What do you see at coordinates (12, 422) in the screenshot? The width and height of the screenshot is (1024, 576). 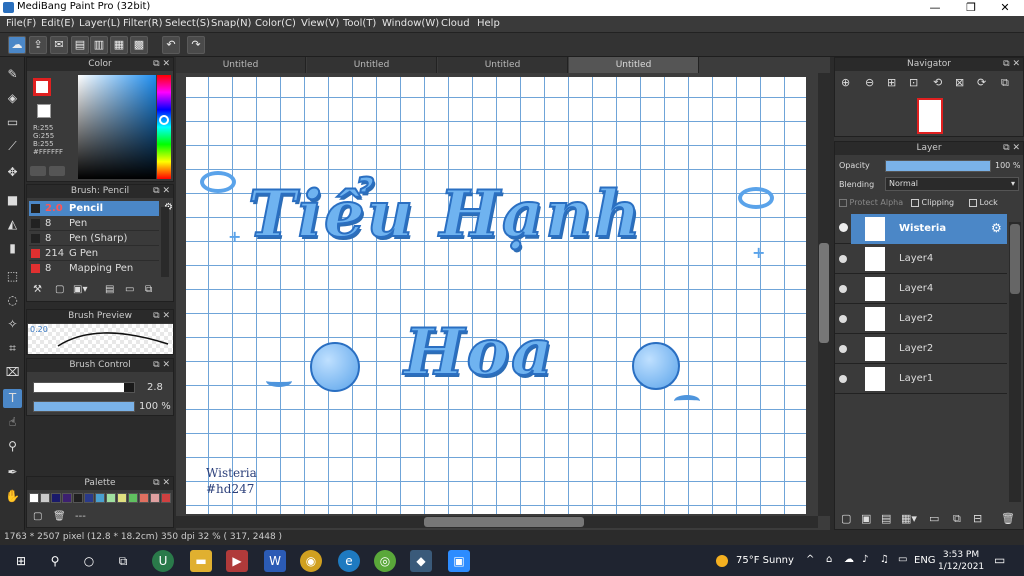 I see `operation-tool-icon: ☝` at bounding box center [12, 422].